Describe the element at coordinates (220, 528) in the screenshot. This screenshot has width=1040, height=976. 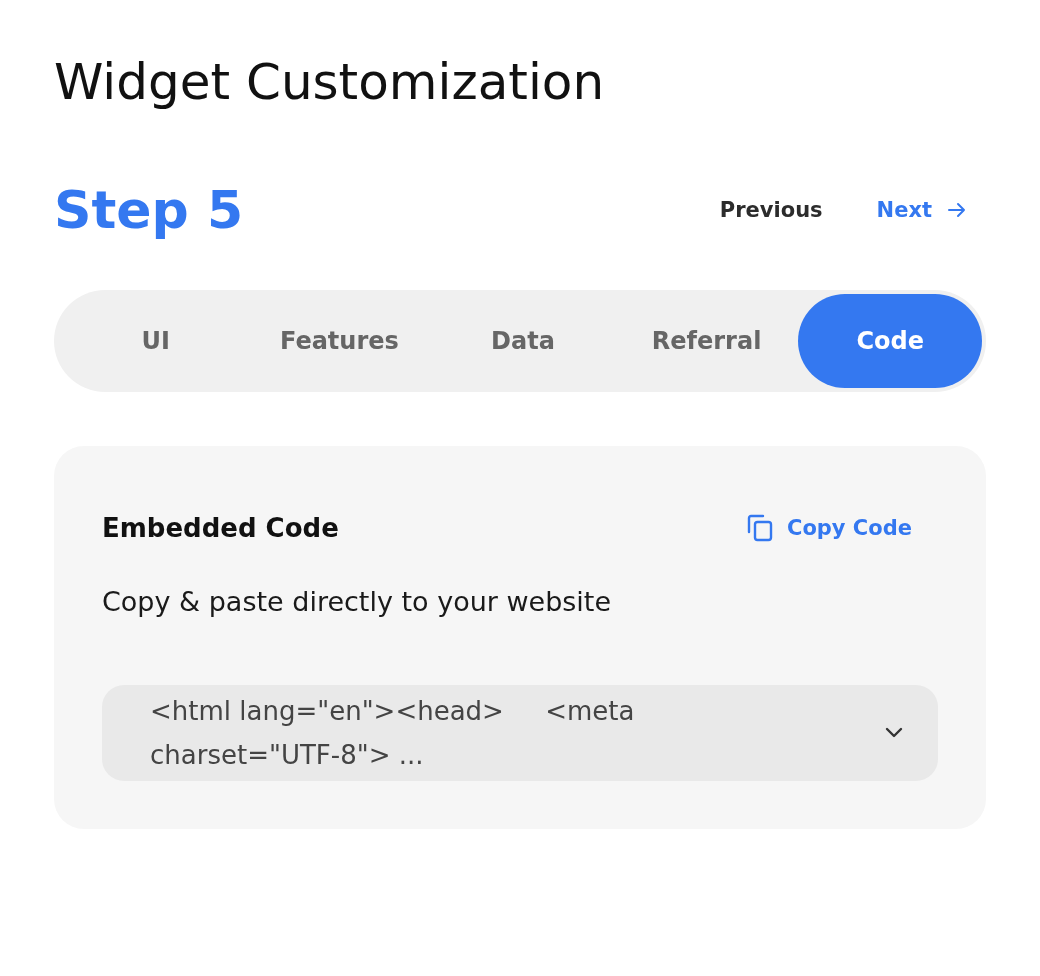
I see `card-title: Embedded Code` at that location.